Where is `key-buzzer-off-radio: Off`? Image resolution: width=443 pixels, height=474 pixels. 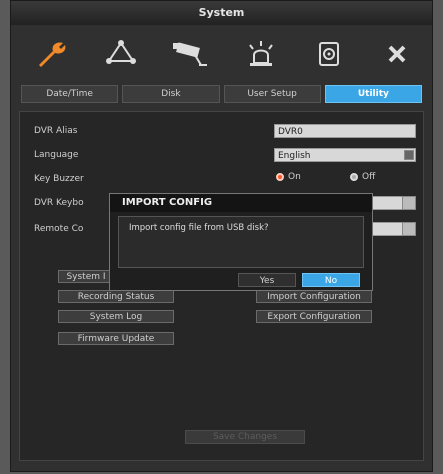 key-buzzer-off-radio: Off is located at coordinates (362, 177).